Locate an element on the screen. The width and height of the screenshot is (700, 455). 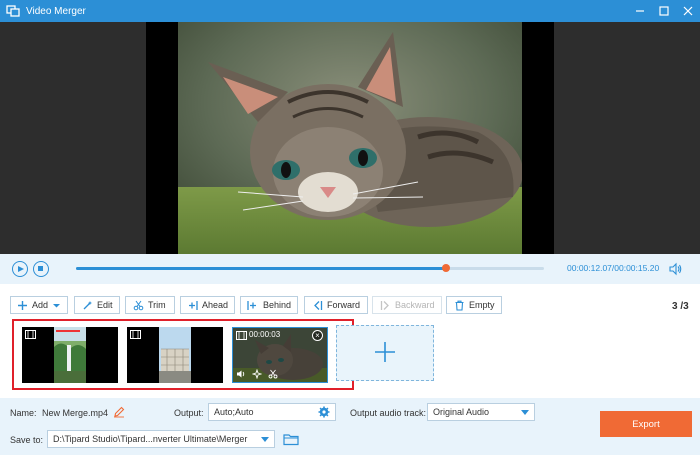
edit-label: Edit is located at coordinates (105, 305).